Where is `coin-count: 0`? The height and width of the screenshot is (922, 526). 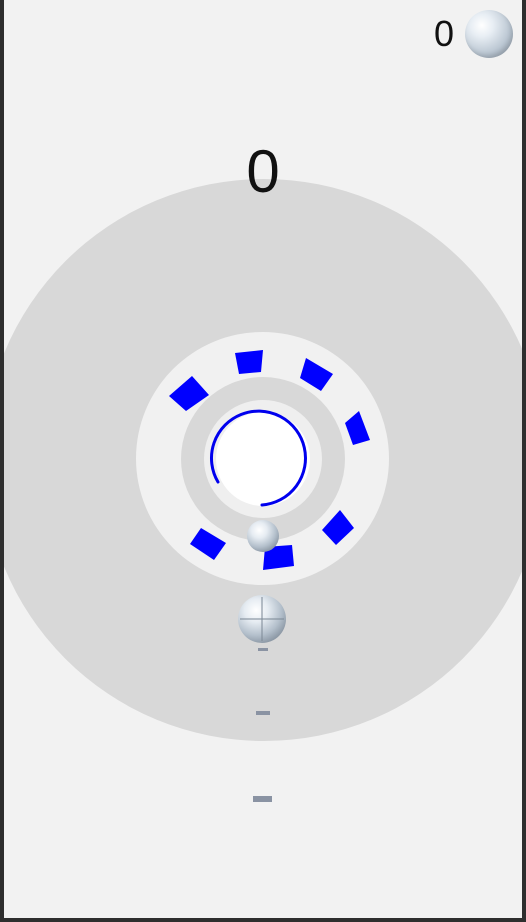 coin-count: 0 is located at coordinates (444, 33).